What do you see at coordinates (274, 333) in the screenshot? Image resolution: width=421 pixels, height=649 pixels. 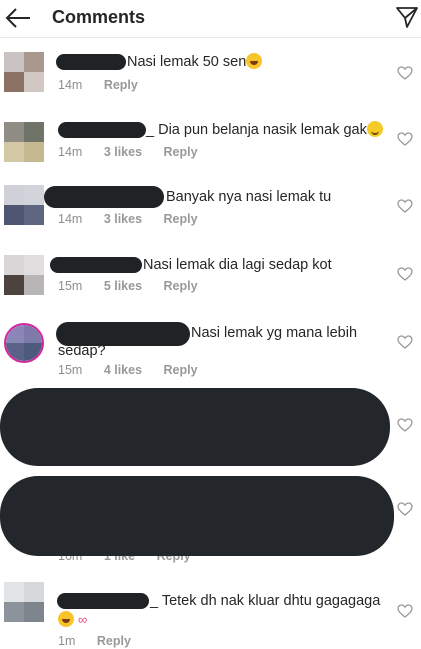 I see `comment-text: Nasi lemak yg mana lebih` at bounding box center [274, 333].